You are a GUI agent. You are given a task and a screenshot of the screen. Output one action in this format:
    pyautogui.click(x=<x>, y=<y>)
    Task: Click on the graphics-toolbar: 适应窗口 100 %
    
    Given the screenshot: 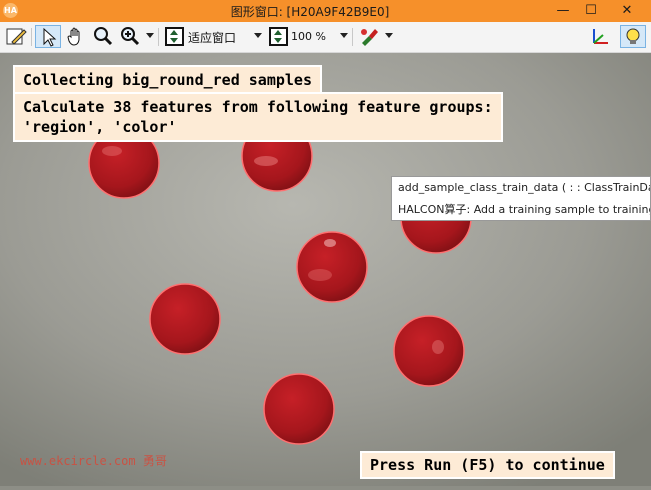 What is the action you would take?
    pyautogui.click(x=325, y=37)
    